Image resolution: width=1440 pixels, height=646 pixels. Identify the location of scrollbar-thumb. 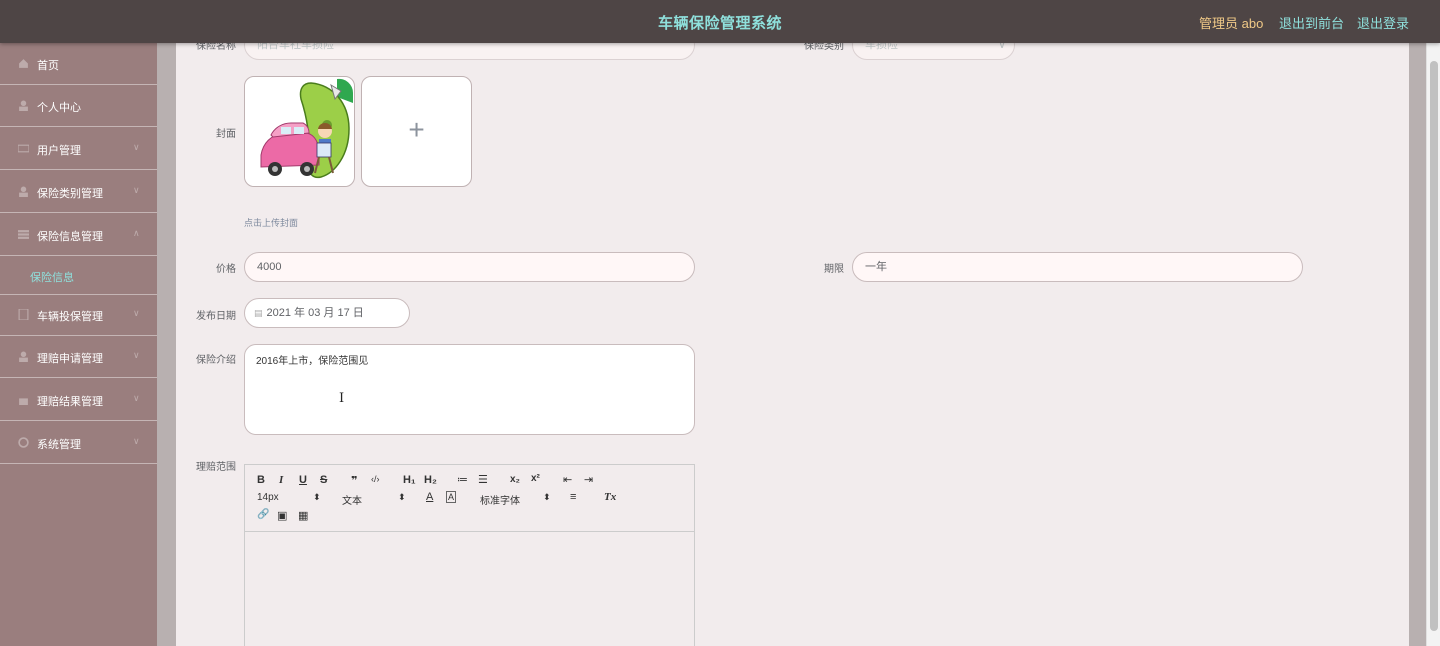
(1434, 346).